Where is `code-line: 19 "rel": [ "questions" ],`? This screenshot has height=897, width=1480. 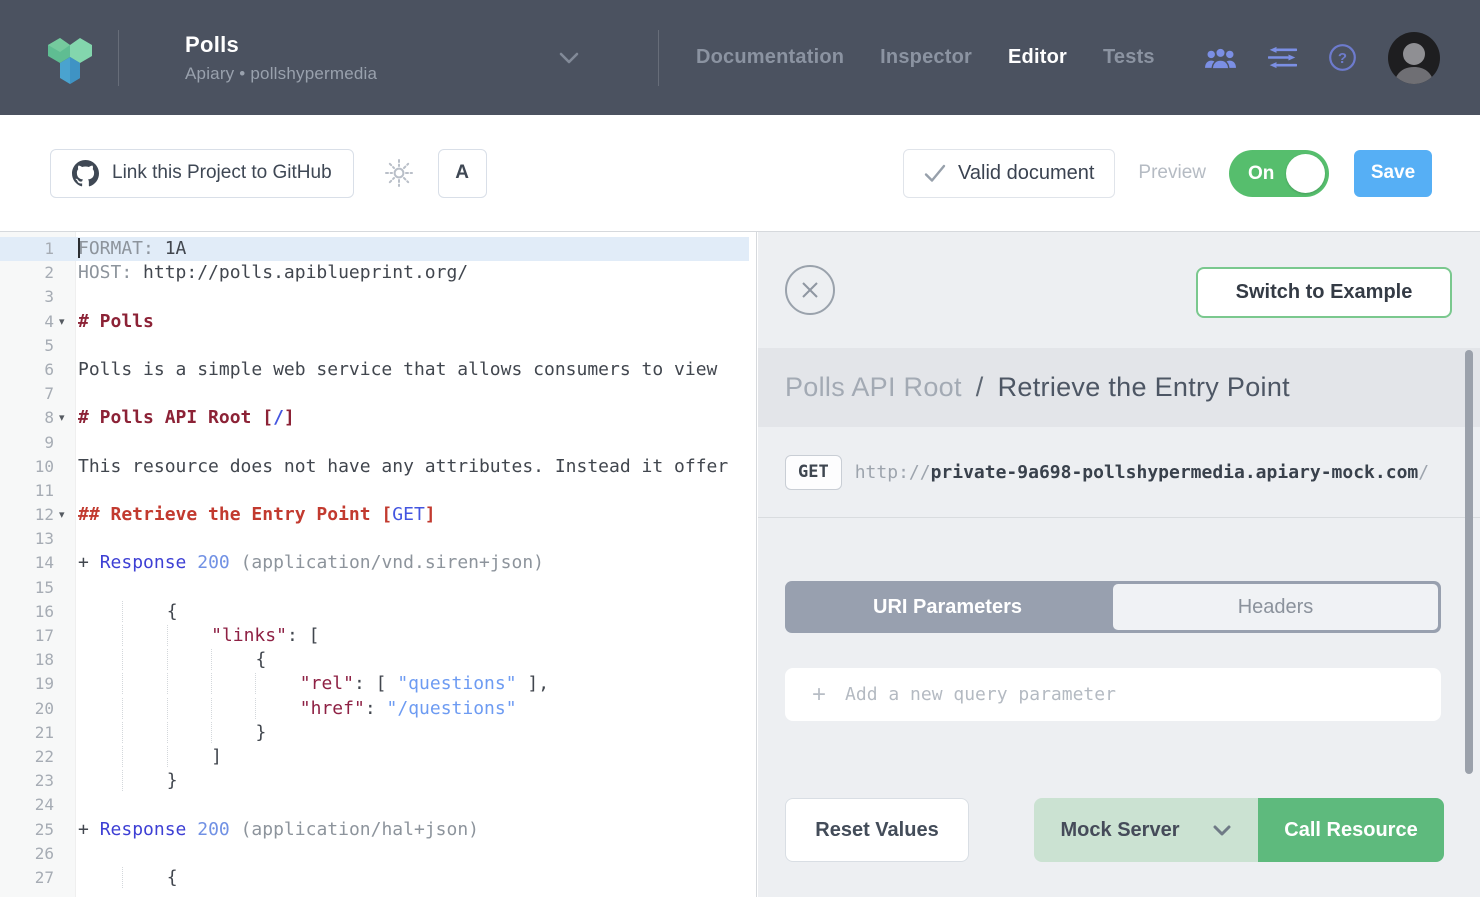 code-line: 19 "rel": [ "questions" ], is located at coordinates (374, 684).